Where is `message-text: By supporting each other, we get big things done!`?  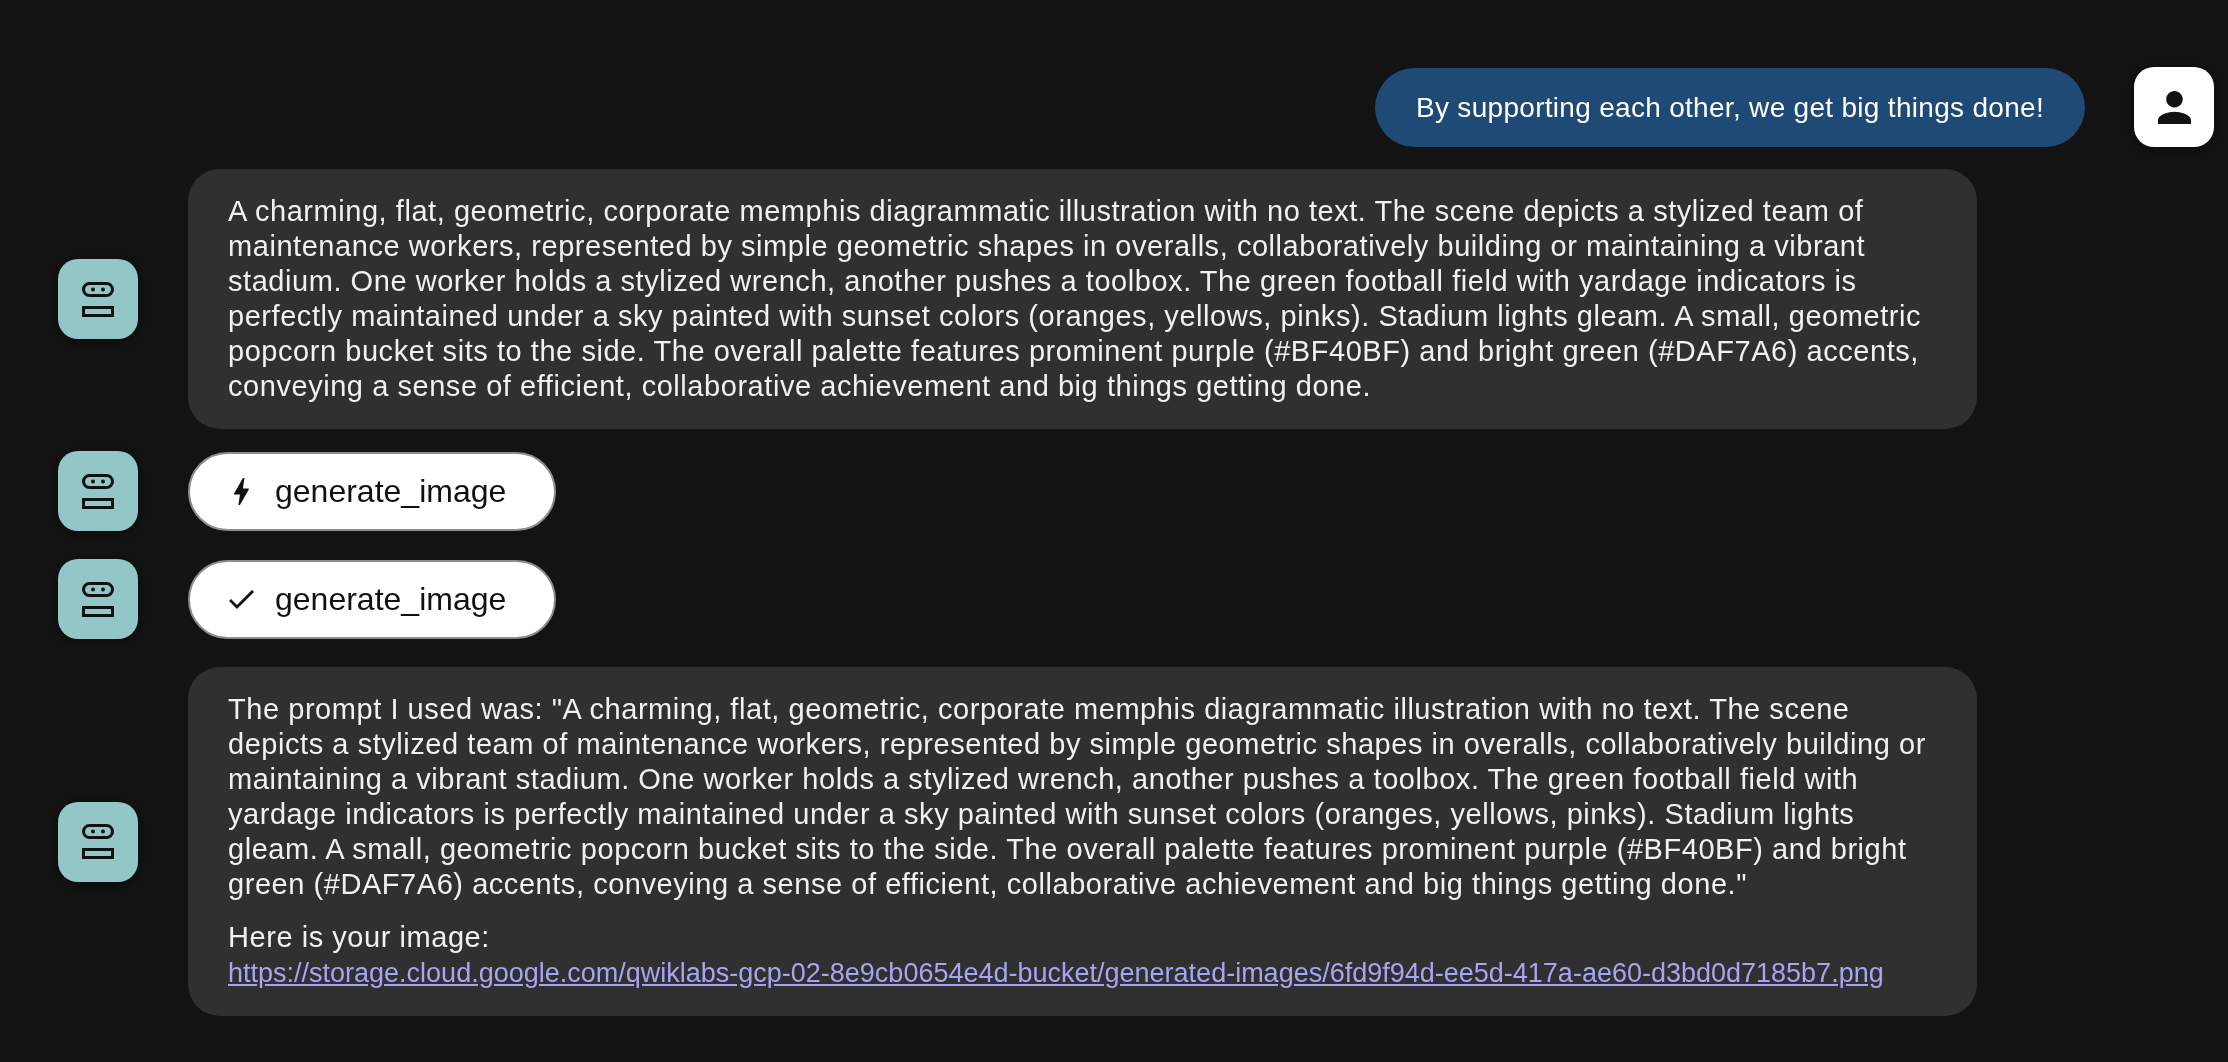 message-text: By supporting each other, we get big things done! is located at coordinates (1730, 107).